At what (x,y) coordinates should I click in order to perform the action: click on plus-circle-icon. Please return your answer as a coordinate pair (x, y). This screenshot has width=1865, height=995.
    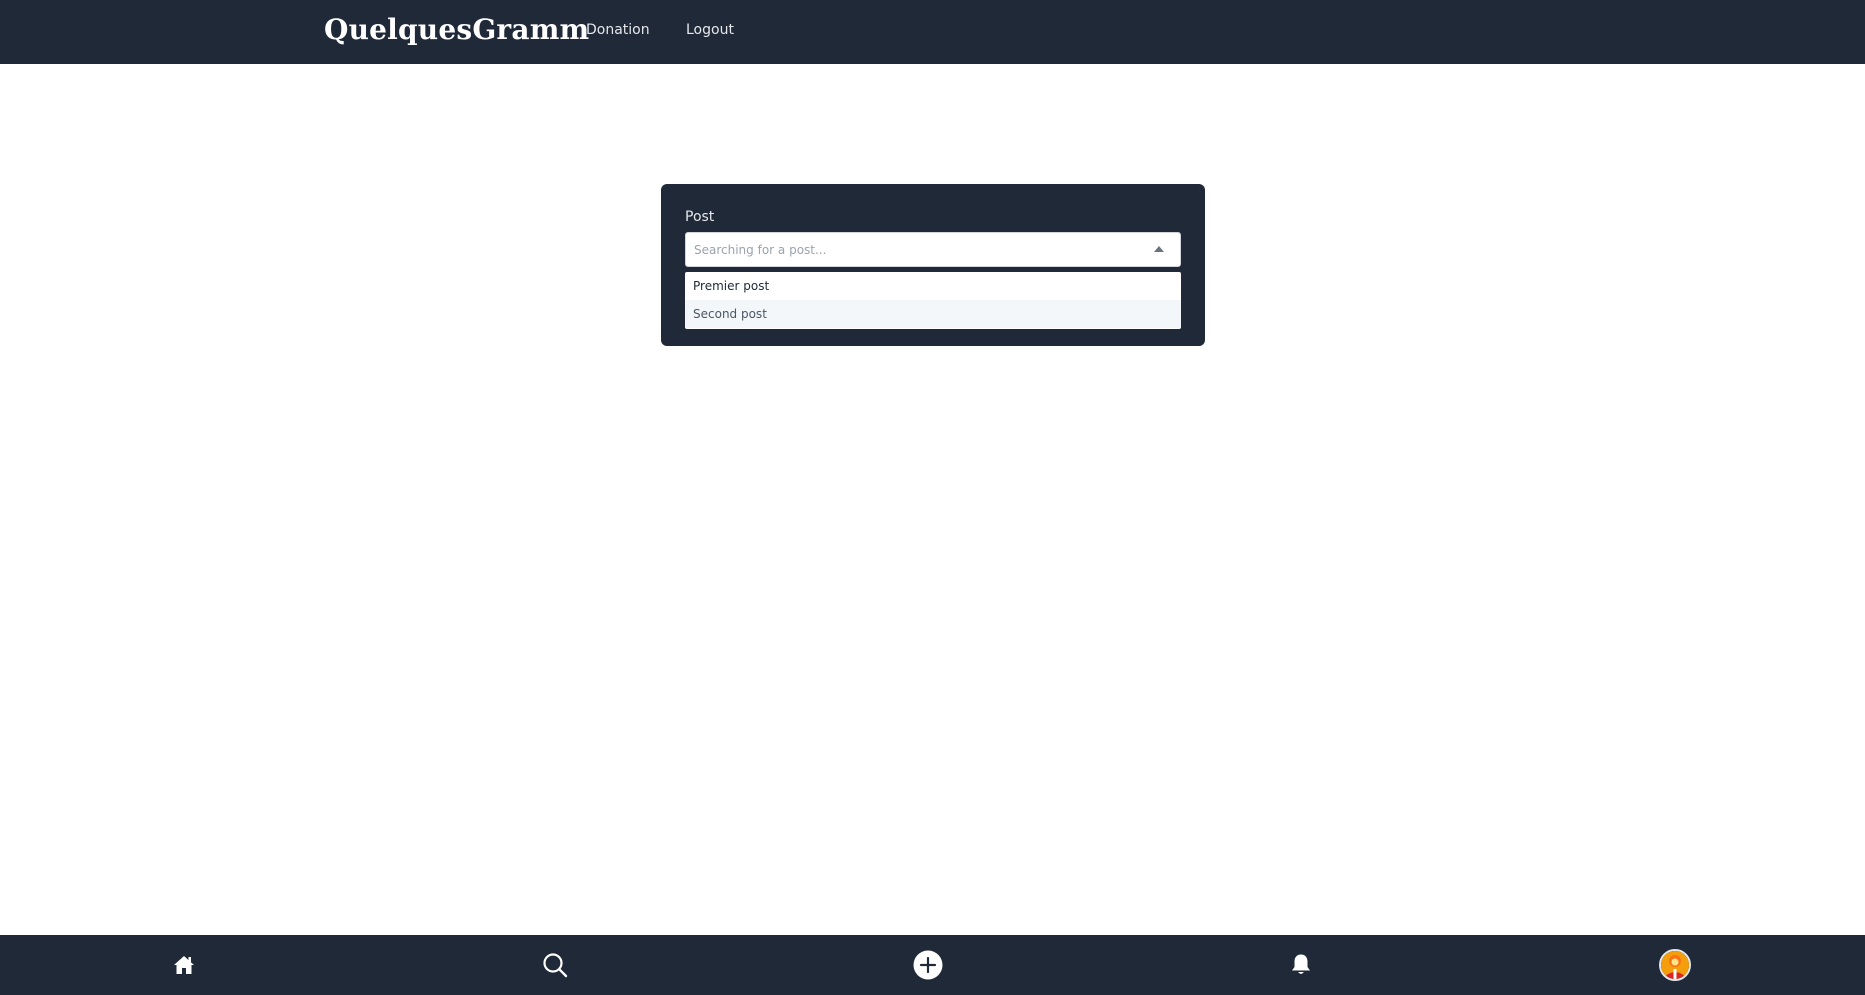
    Looking at the image, I should click on (928, 965).